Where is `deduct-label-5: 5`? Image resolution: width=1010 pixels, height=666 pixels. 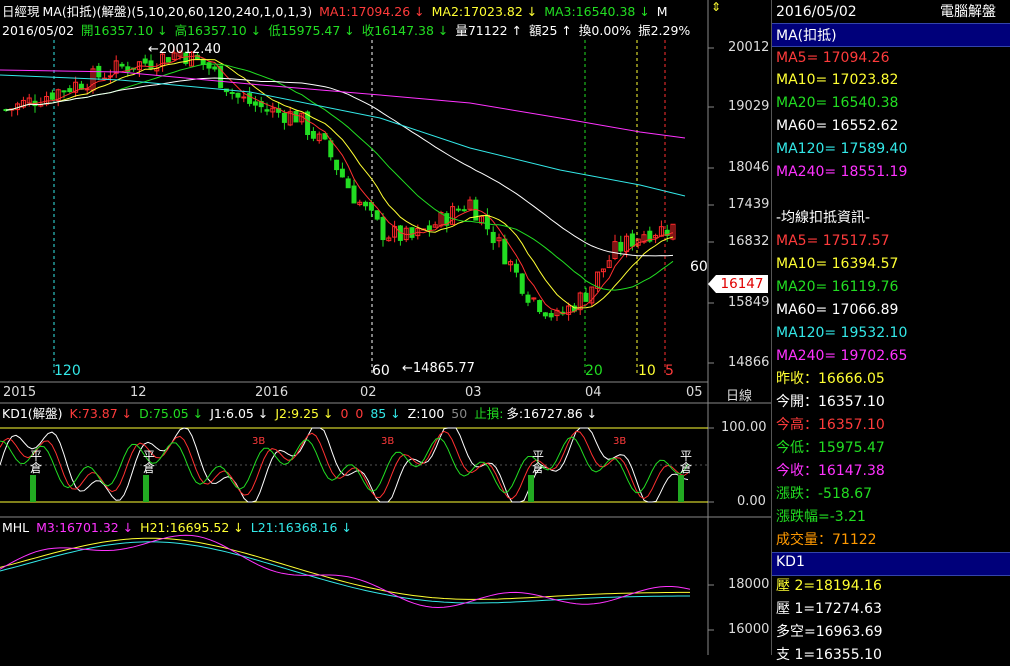 deduct-label-5: 5 is located at coordinates (669, 371).